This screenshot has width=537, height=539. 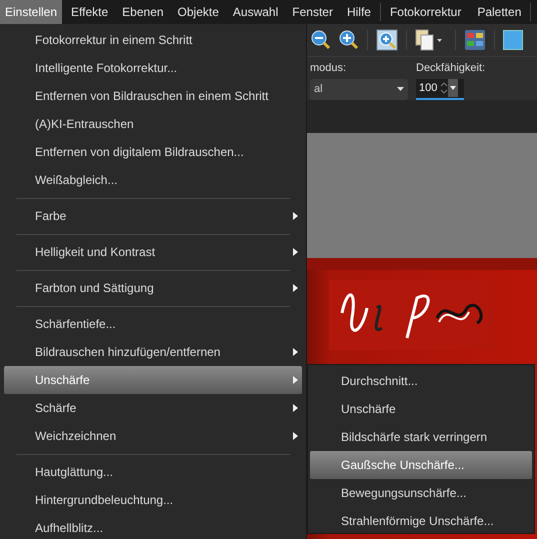 I want to click on menu-item: Helligkeit und Kontrast, so click(x=153, y=252).